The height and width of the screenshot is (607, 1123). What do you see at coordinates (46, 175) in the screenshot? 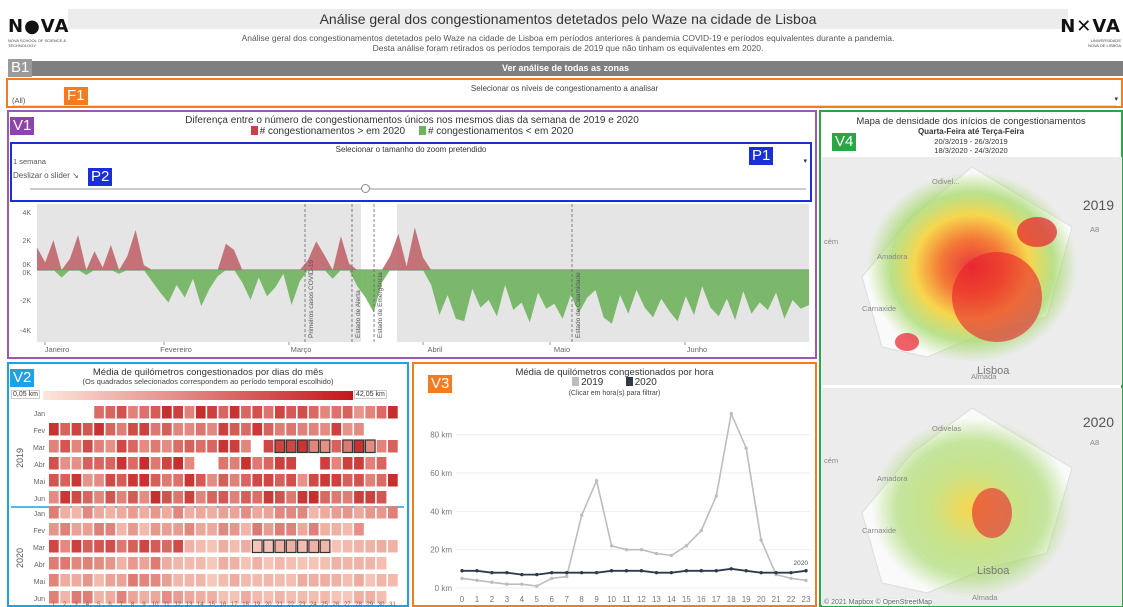
I see `slider-hint: Deslizar o slider ↘` at bounding box center [46, 175].